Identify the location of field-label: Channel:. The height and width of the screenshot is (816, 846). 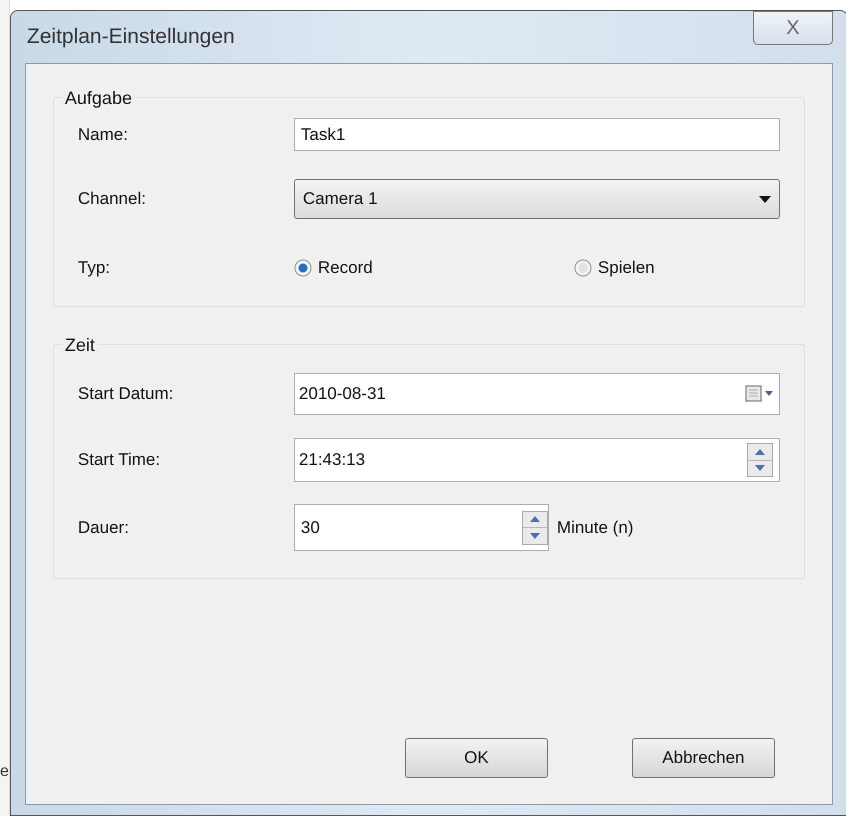
(112, 199).